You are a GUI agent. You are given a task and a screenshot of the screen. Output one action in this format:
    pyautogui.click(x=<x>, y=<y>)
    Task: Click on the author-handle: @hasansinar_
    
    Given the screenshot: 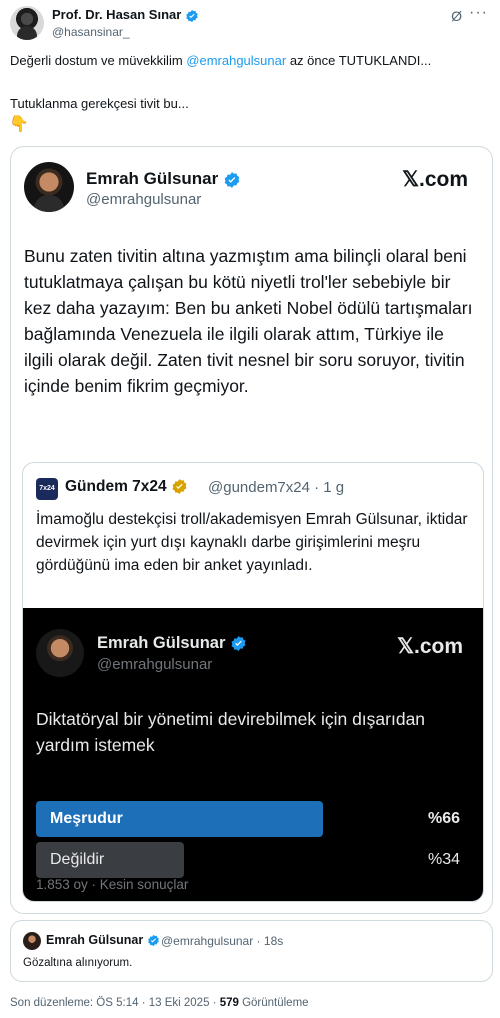 What is the action you would take?
    pyautogui.click(x=91, y=32)
    